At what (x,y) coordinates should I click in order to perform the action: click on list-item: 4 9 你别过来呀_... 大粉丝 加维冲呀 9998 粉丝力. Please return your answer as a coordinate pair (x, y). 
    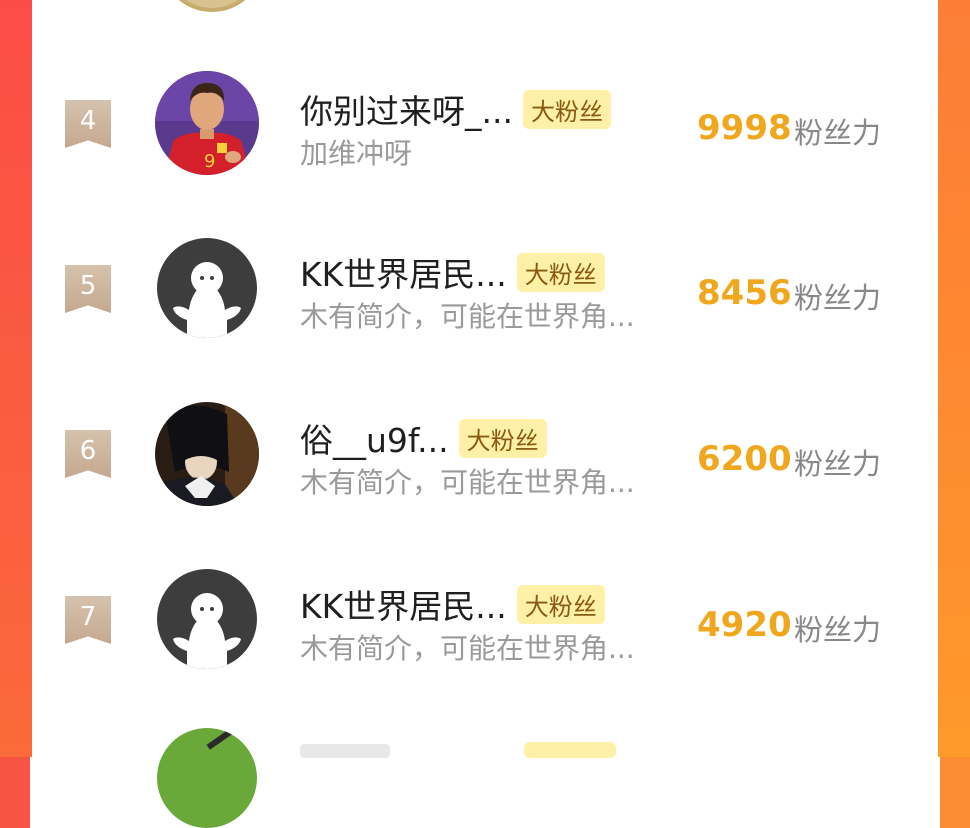
    Looking at the image, I should click on (485, 126).